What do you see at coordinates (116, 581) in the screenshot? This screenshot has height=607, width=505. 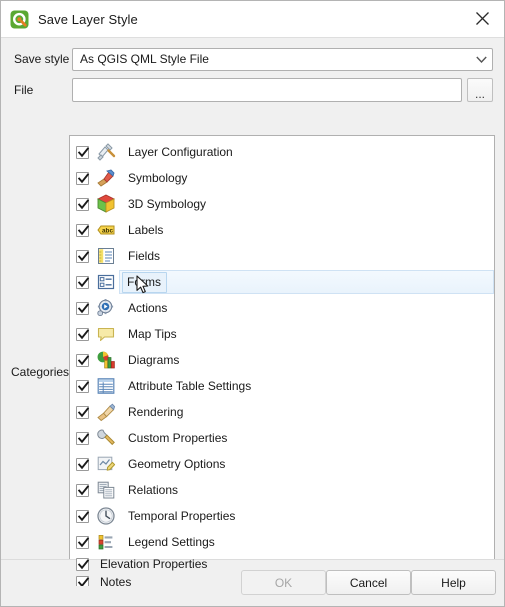 I see `category-label: Notes` at bounding box center [116, 581].